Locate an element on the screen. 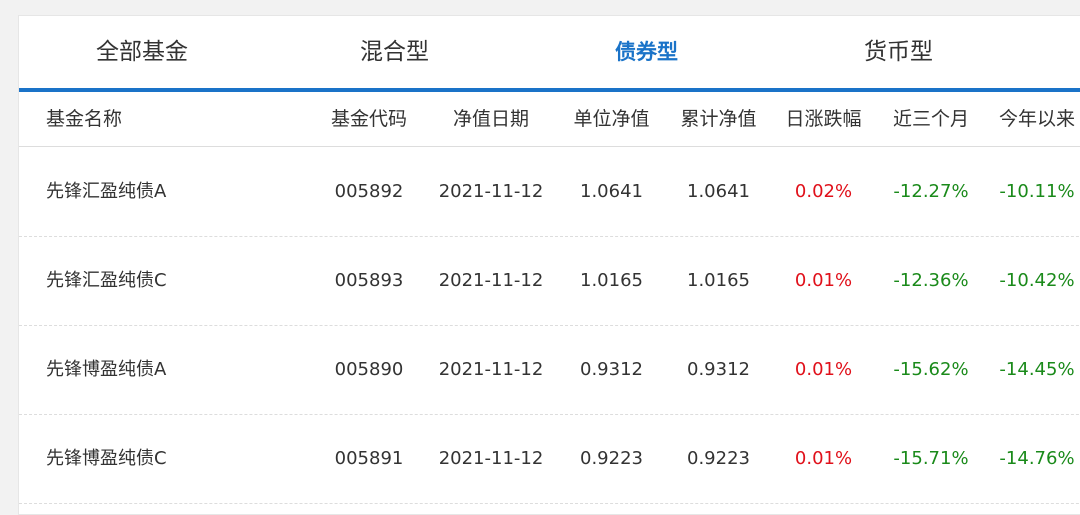 The height and width of the screenshot is (515, 1080). unit-nav: 0.9223 is located at coordinates (611, 458).